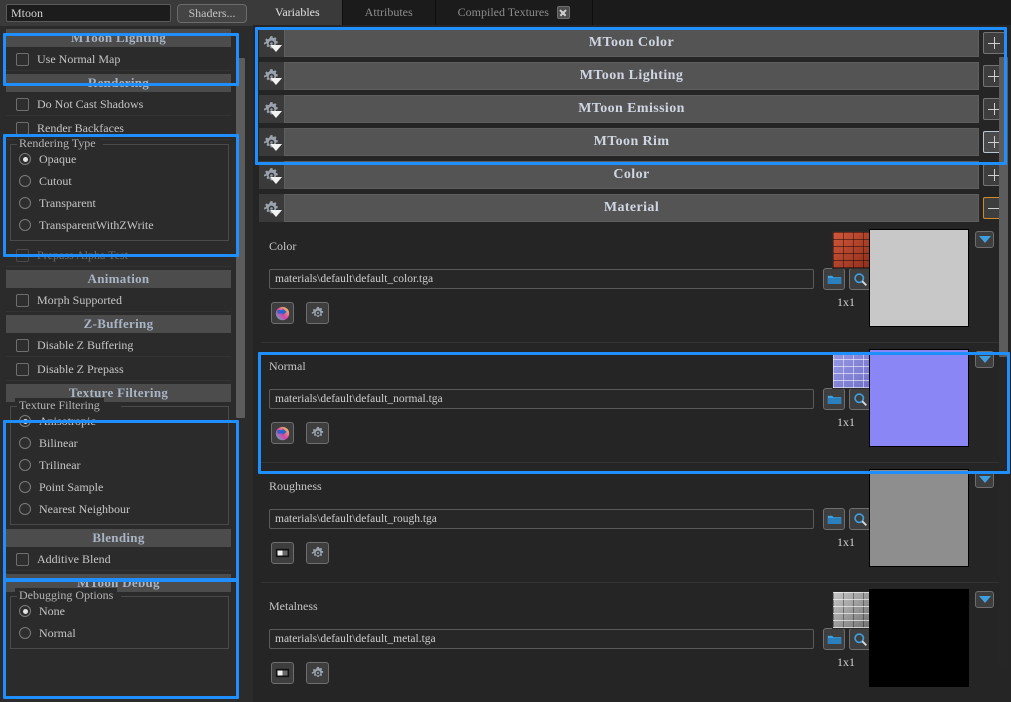  I want to click on radio-row: Nearest Neighbour, so click(119, 509).